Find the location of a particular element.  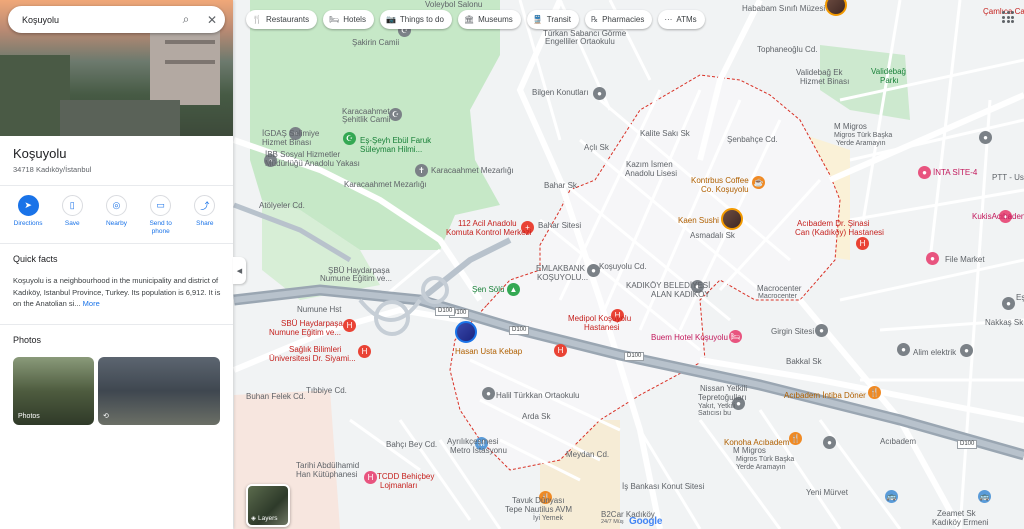

map-label: Asmadalı Sk is located at coordinates (712, 235).